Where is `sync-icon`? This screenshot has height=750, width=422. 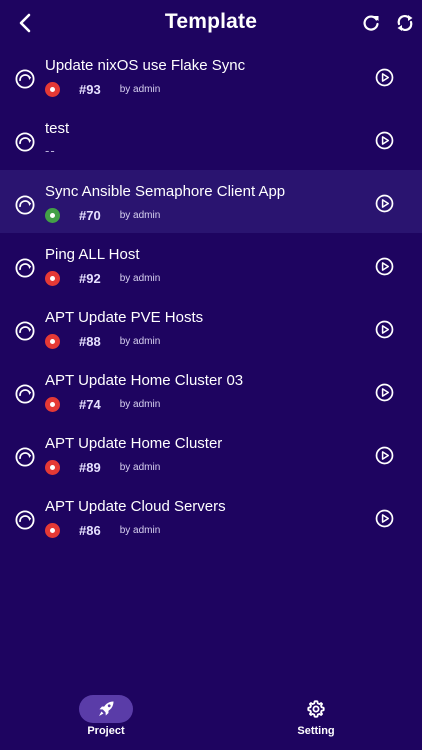 sync-icon is located at coordinates (405, 23).